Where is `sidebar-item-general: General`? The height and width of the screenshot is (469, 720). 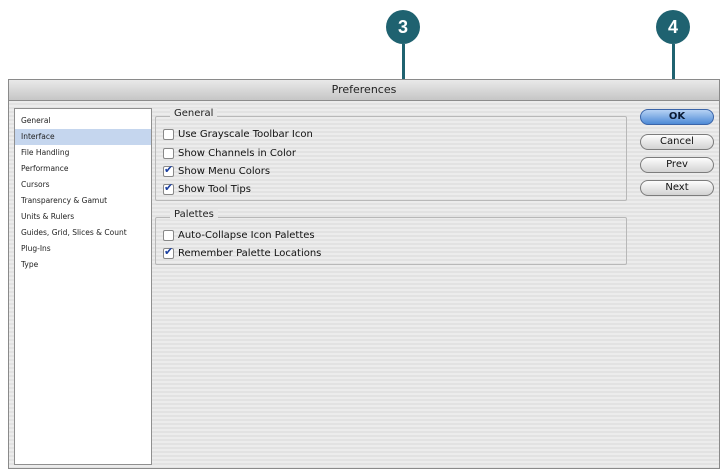 sidebar-item-general: General is located at coordinates (83, 121).